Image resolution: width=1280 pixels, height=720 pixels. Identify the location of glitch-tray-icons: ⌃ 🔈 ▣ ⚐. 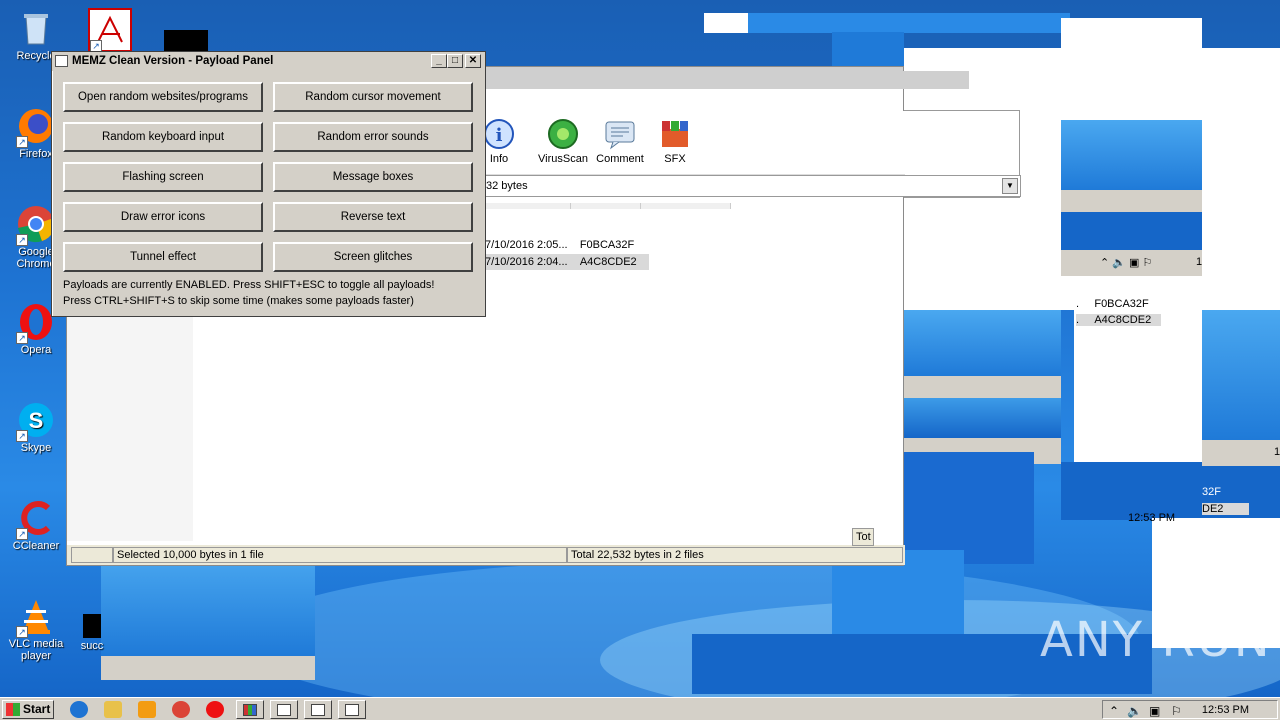
(1126, 263).